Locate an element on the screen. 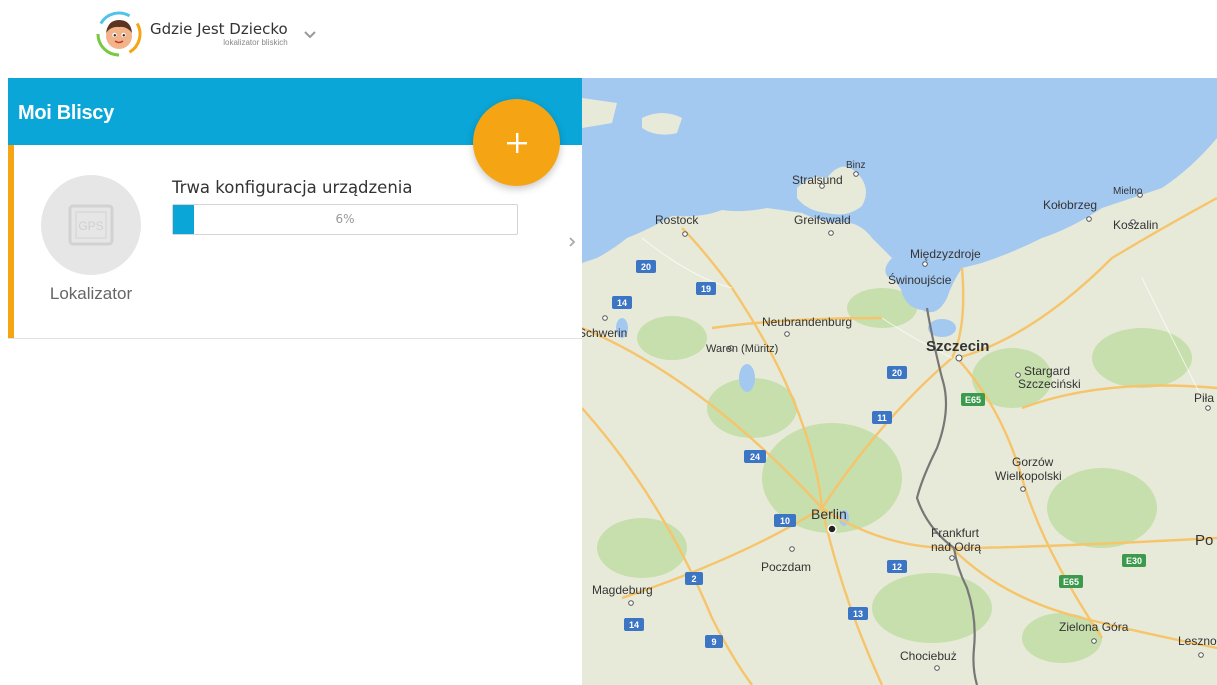 This screenshot has width=1217, height=685. city-label: Waren (Müritz) is located at coordinates (742, 349).